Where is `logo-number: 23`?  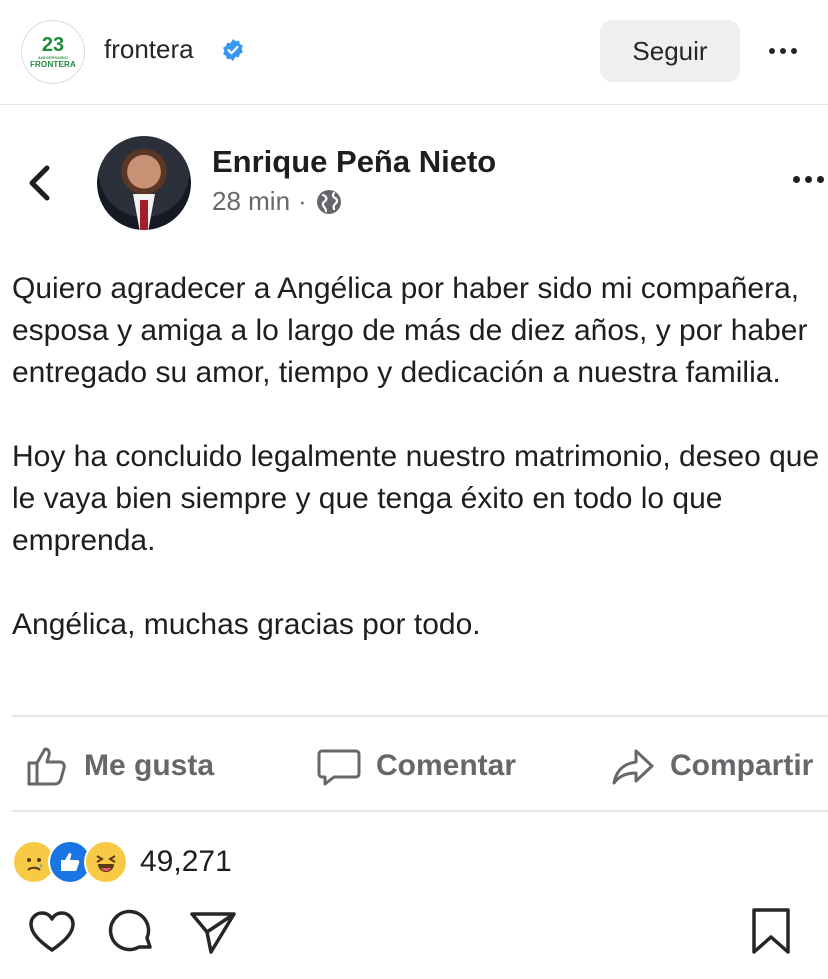 logo-number: 23 is located at coordinates (53, 45).